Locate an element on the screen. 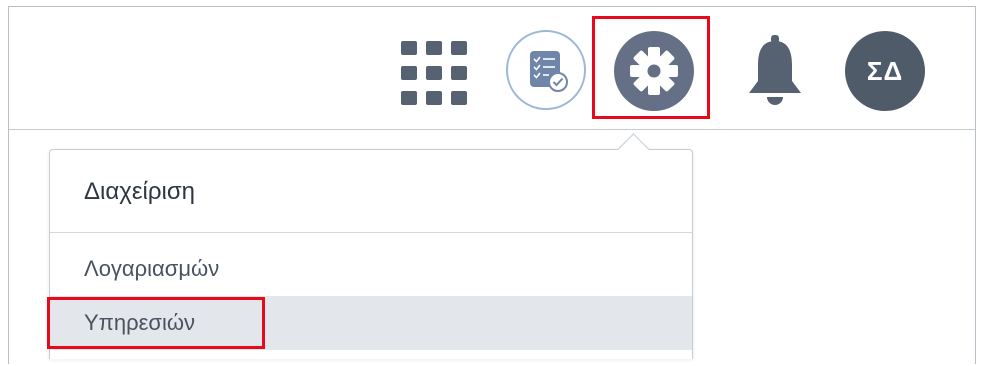  dropdown-title: Διαχείριση is located at coordinates (371, 191).